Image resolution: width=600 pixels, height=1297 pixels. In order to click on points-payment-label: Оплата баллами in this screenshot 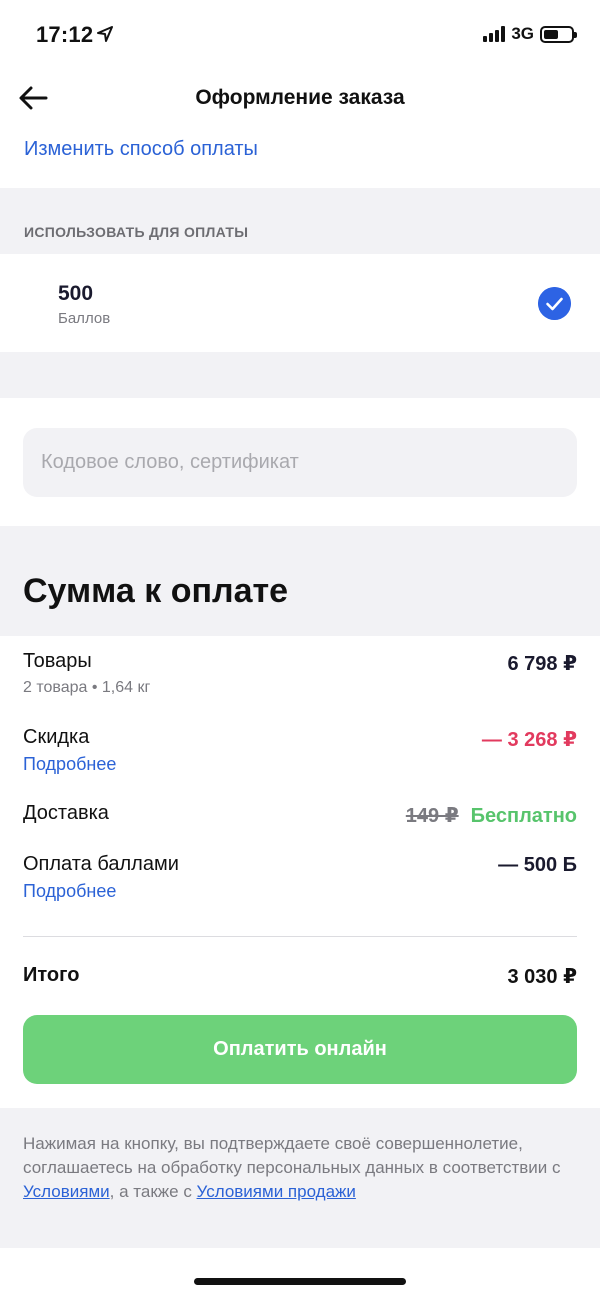, I will do `click(101, 864)`.